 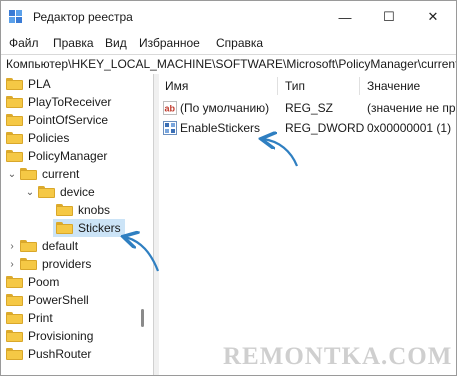 What do you see at coordinates (281, 153) in the screenshot?
I see `arrow-to-enablestickers` at bounding box center [281, 153].